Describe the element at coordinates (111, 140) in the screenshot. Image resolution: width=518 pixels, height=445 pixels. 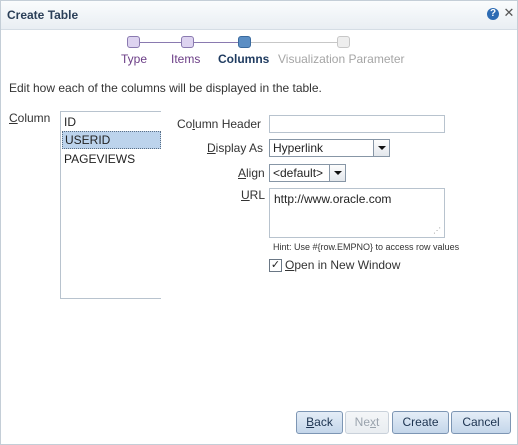
I see `list-item-userid: USERID` at that location.